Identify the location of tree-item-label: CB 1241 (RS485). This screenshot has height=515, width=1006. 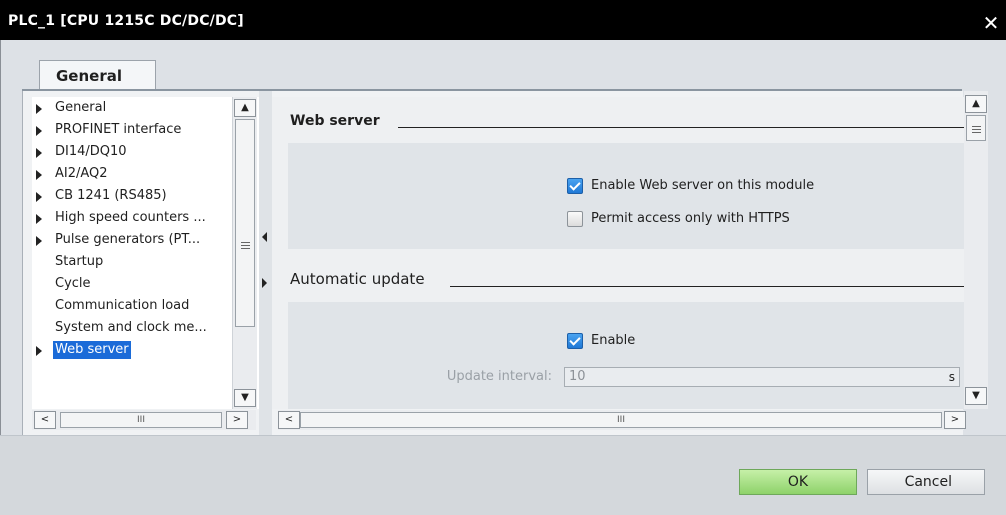
(111, 195).